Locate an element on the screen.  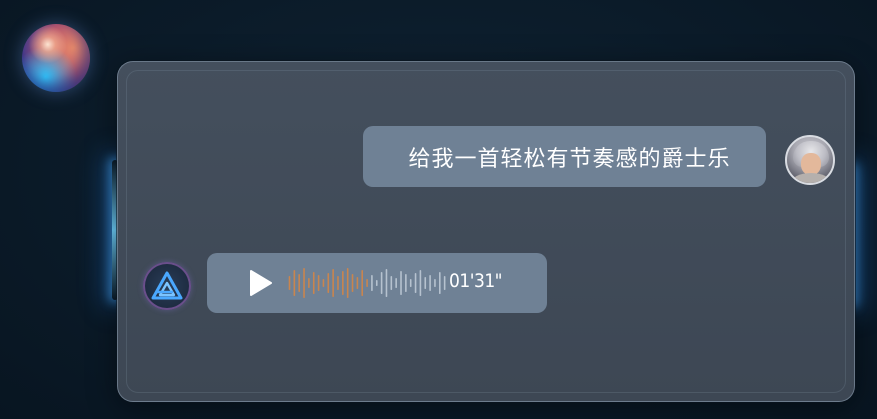
user-message-bubble: 给我一首轻松有节奏感的爵士乐 is located at coordinates (564, 156).